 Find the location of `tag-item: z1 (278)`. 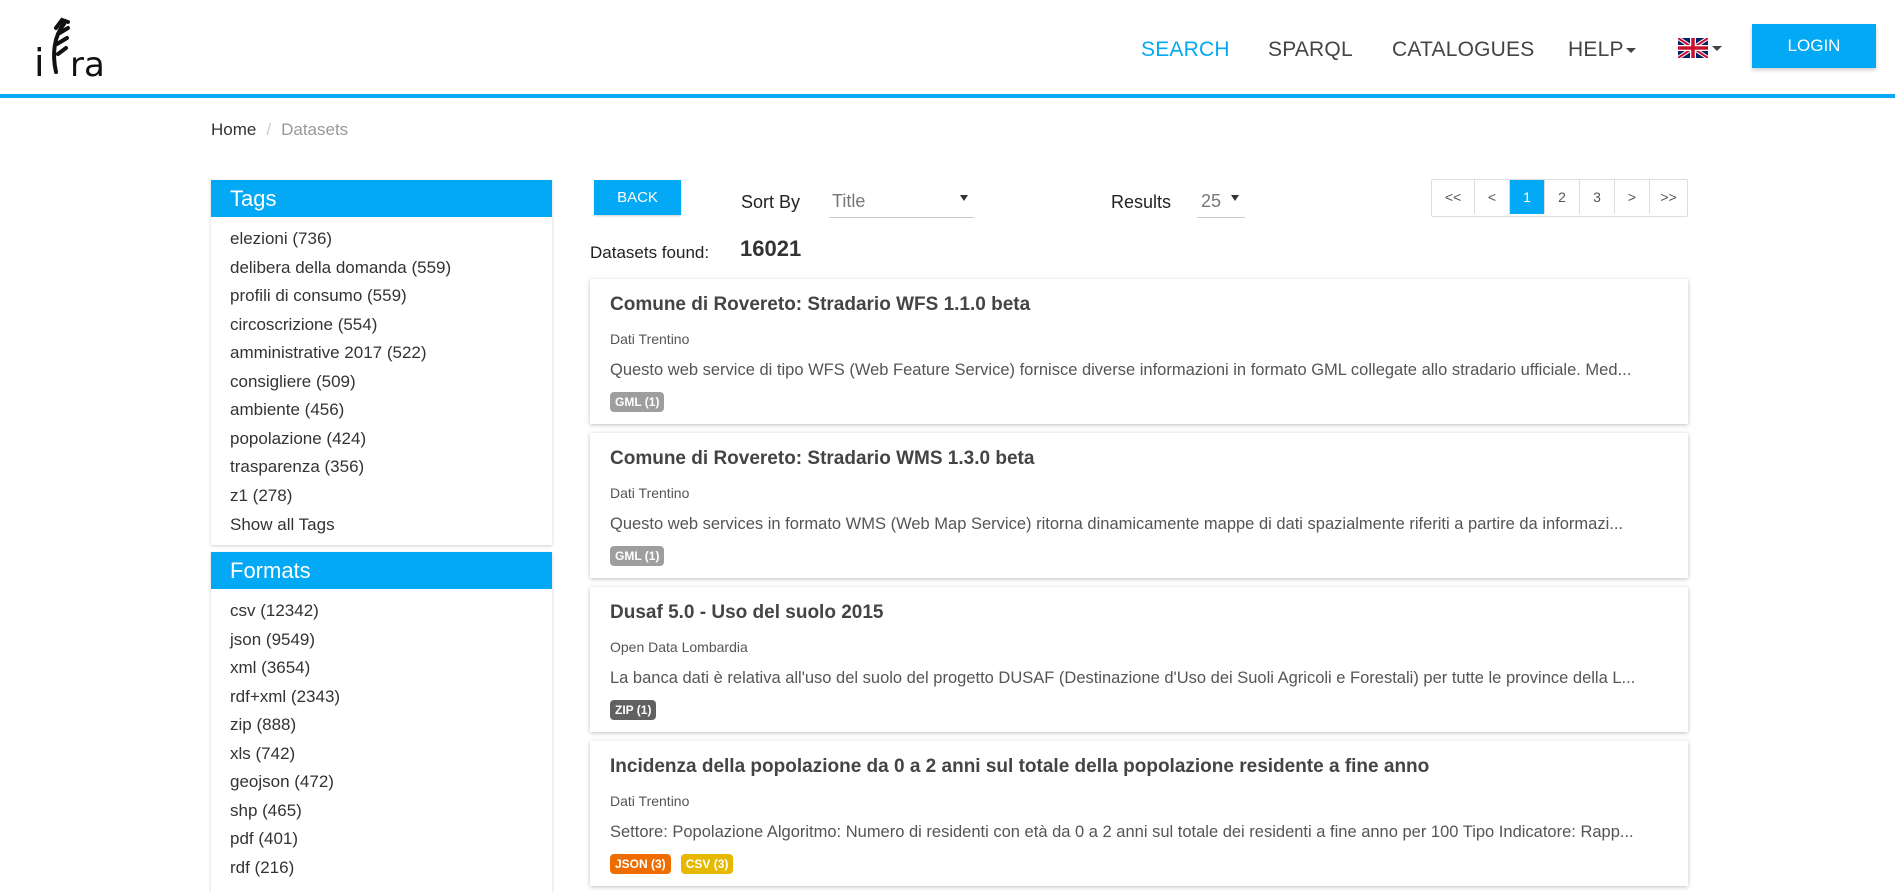

tag-item: z1 (278) is located at coordinates (391, 496).